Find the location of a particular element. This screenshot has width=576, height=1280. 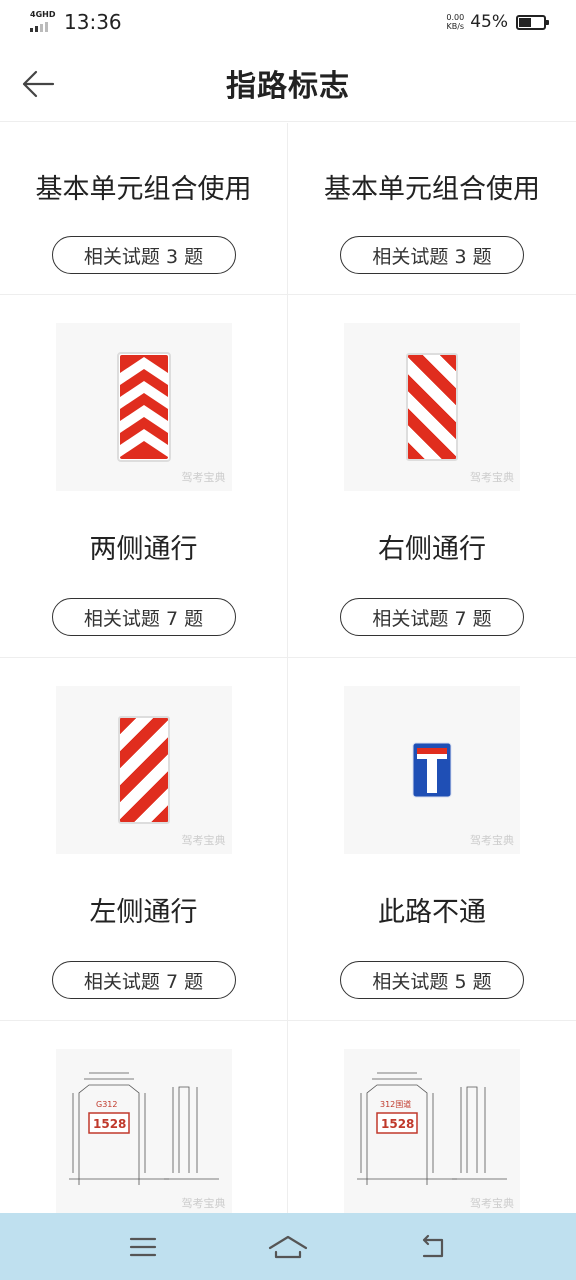

home-button is located at coordinates (288, 1247).